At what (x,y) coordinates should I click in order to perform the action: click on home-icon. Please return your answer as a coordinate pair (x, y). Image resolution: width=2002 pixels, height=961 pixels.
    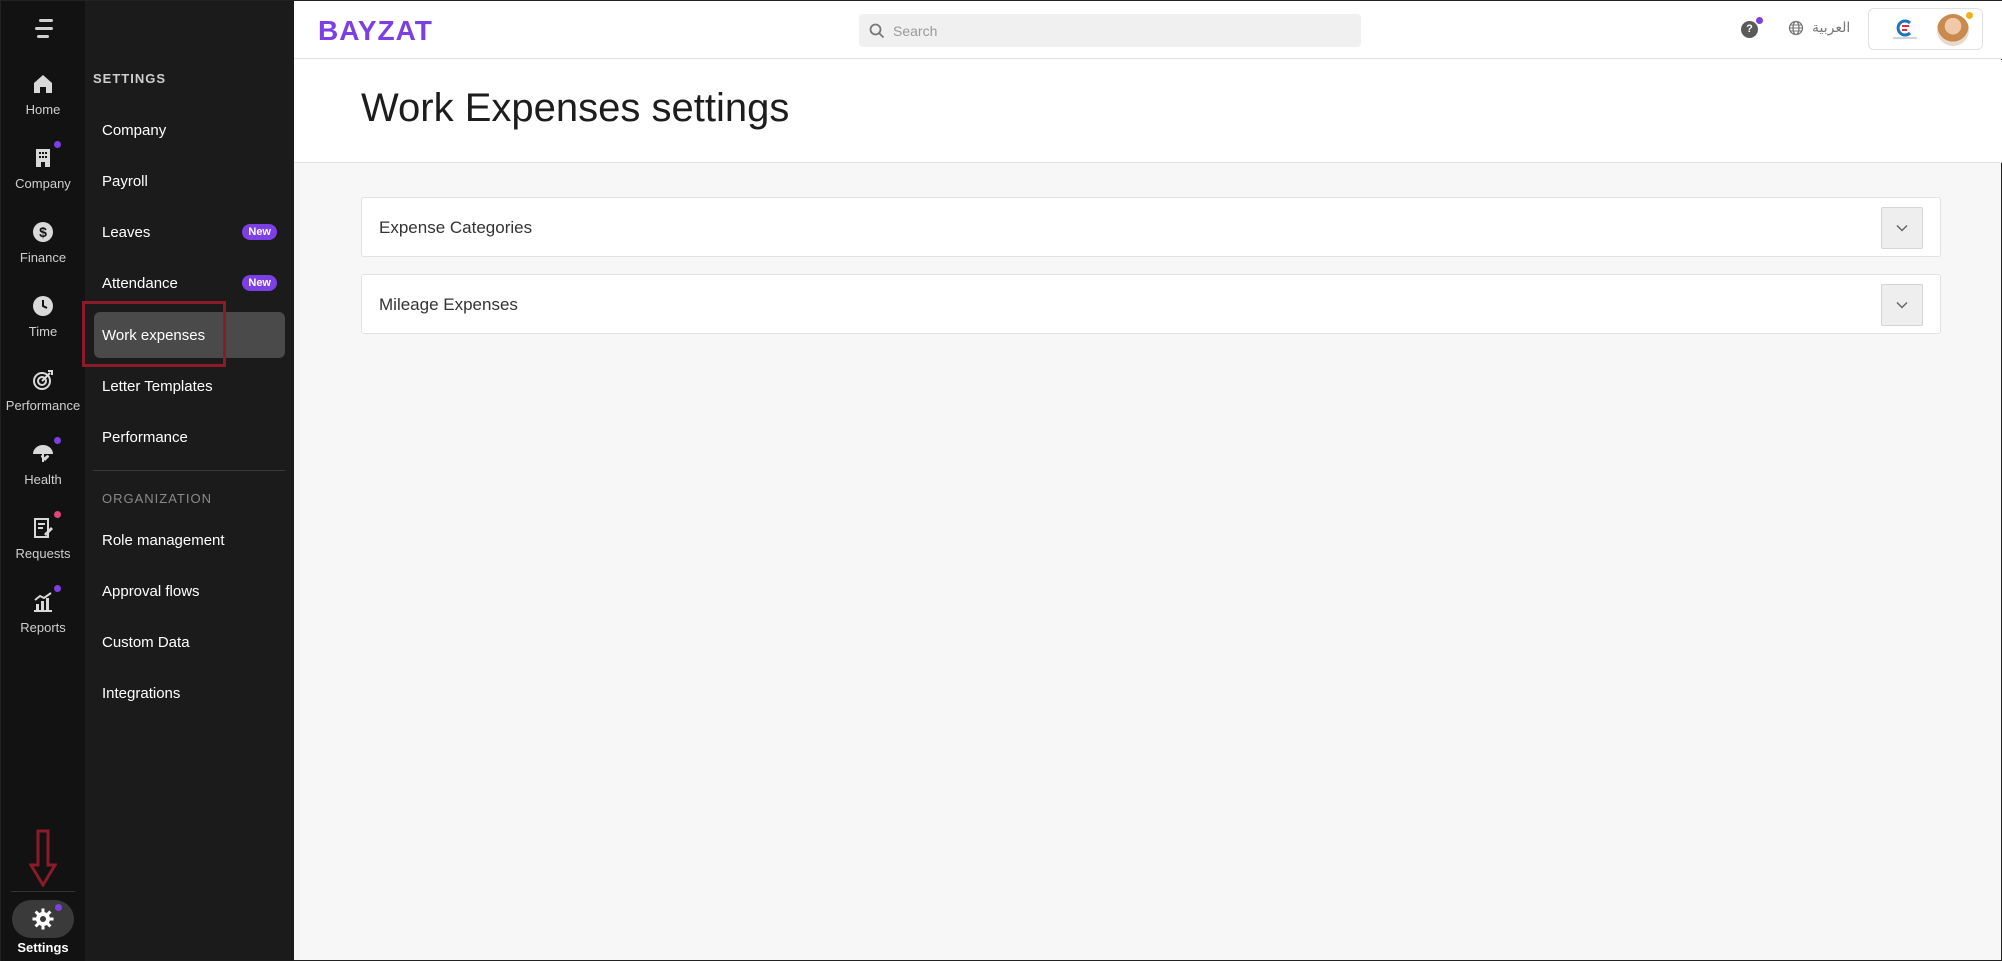
    Looking at the image, I should click on (43, 84).